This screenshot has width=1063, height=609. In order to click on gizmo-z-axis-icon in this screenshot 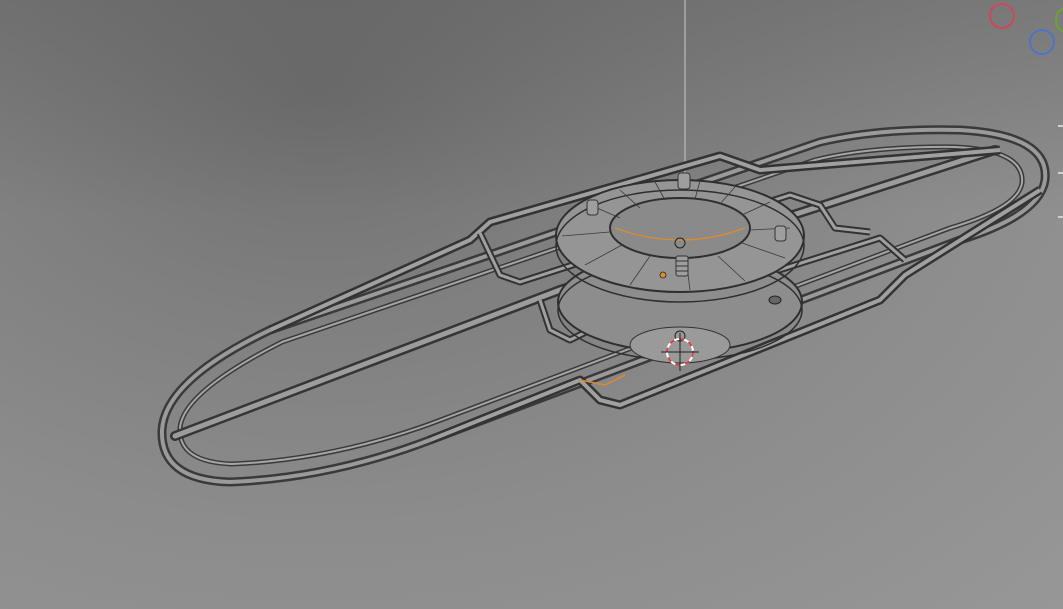, I will do `click(1042, 42)`.